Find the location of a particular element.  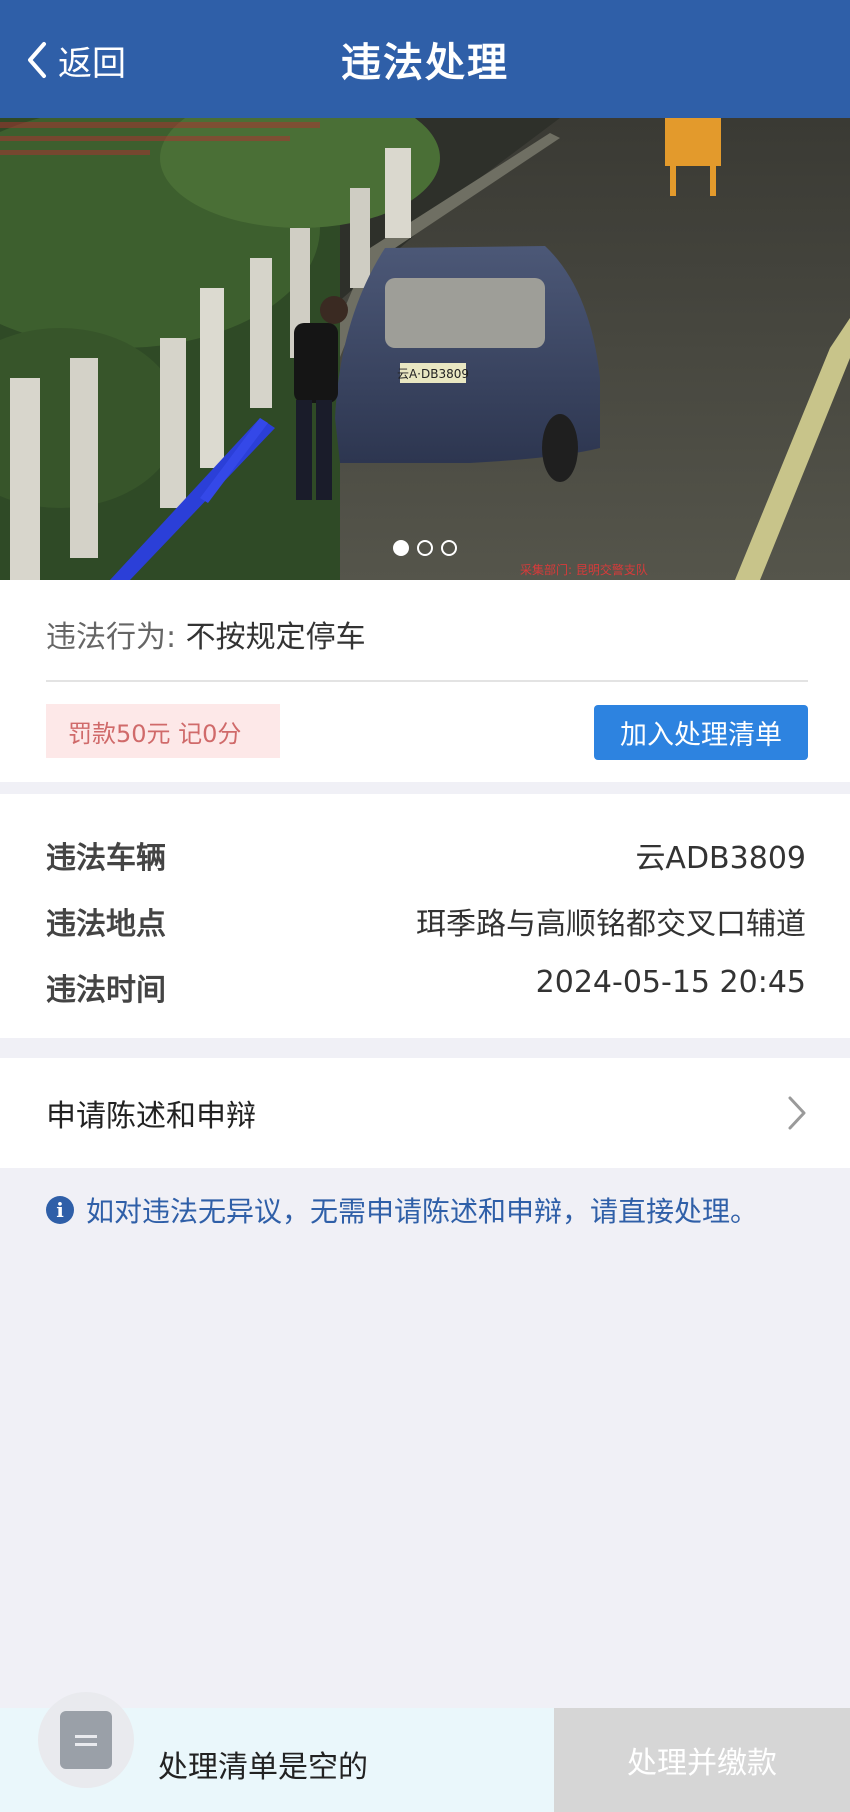

nav-bar: 返回 违法处理 is located at coordinates (425, 59).